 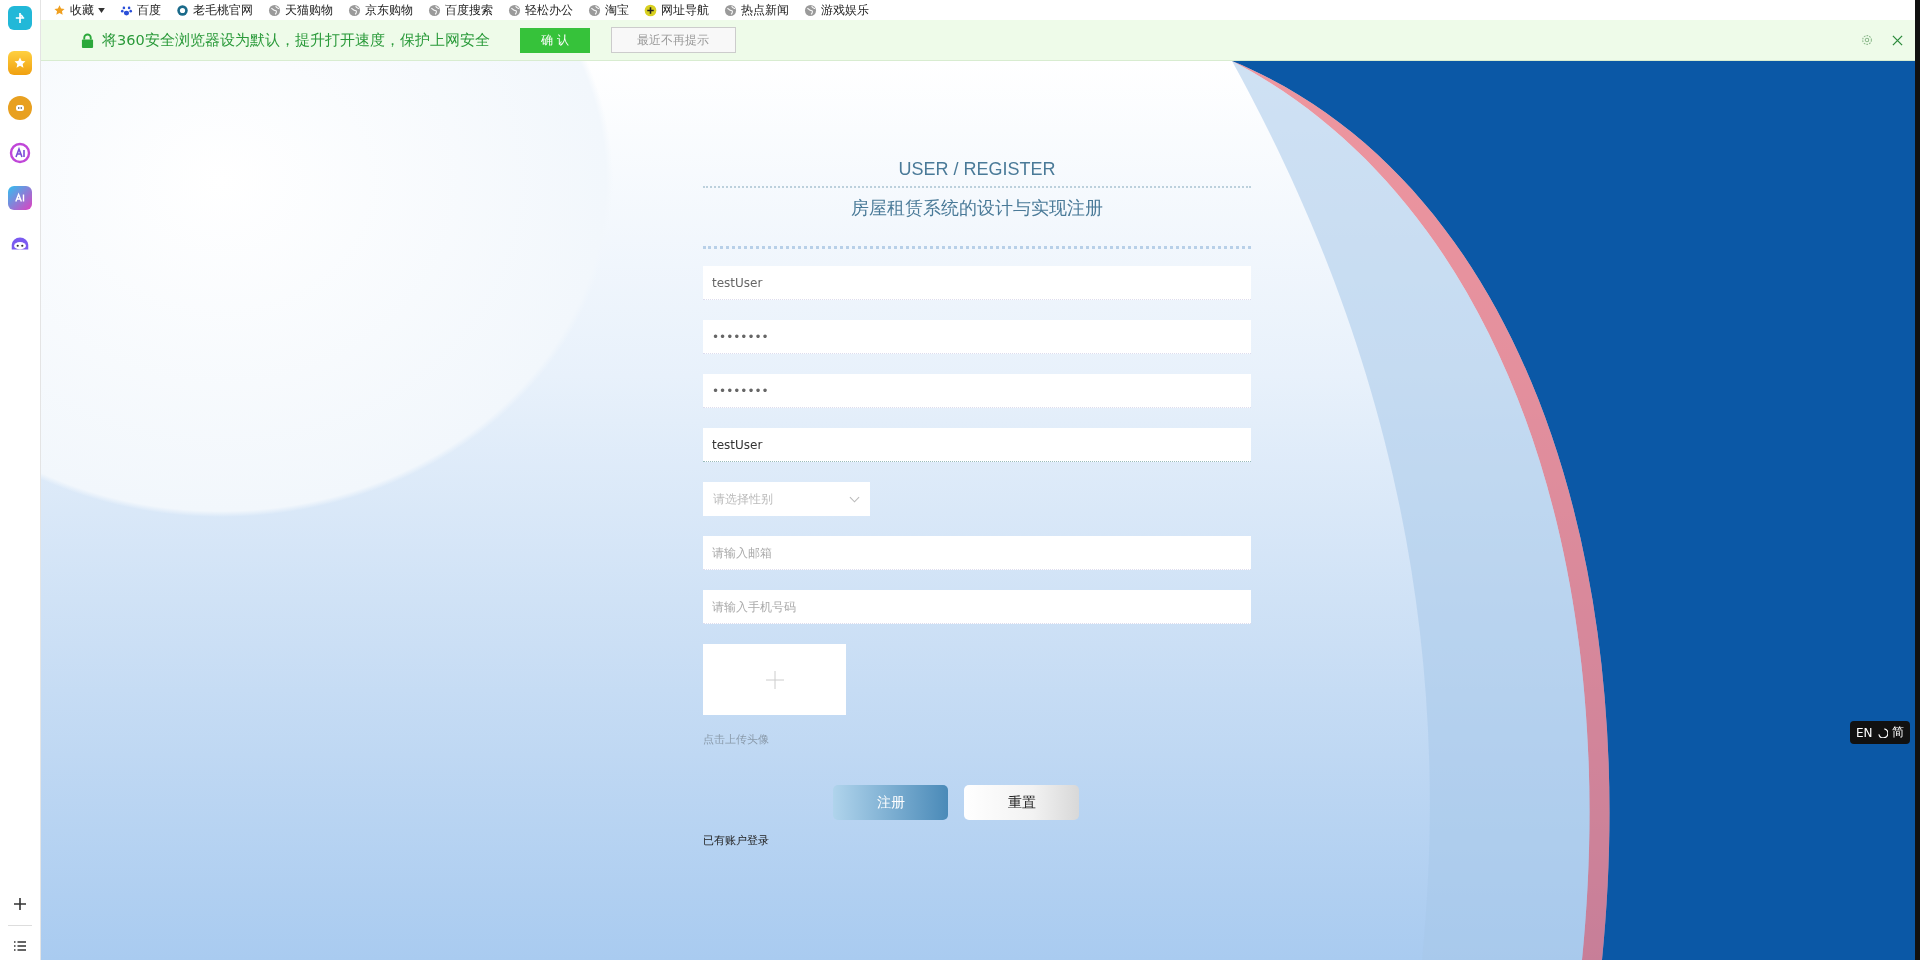 What do you see at coordinates (1021, 802) in the screenshot?
I see `reset-button: 重置` at bounding box center [1021, 802].